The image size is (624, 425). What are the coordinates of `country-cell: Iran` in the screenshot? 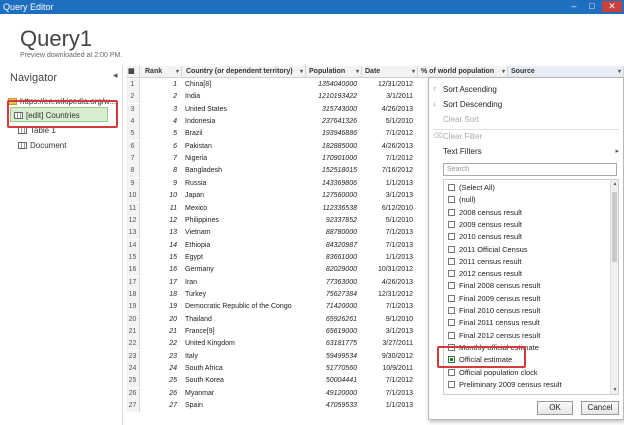 It's located at (244, 283).